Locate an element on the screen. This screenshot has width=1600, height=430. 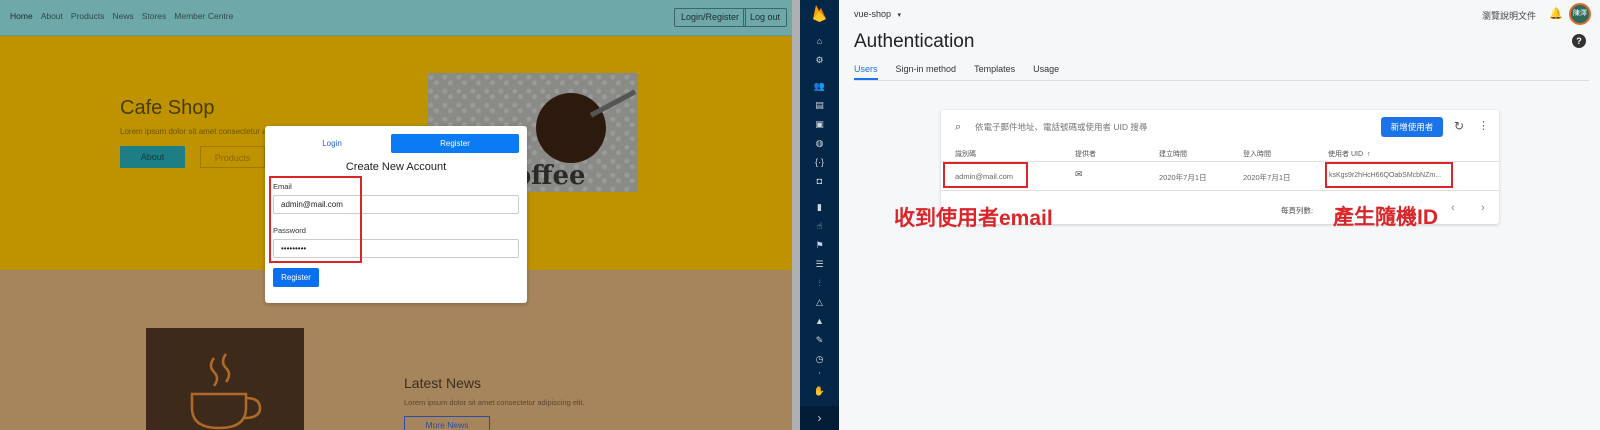
project-selector: vue-shop ▾ is located at coordinates (877, 14).